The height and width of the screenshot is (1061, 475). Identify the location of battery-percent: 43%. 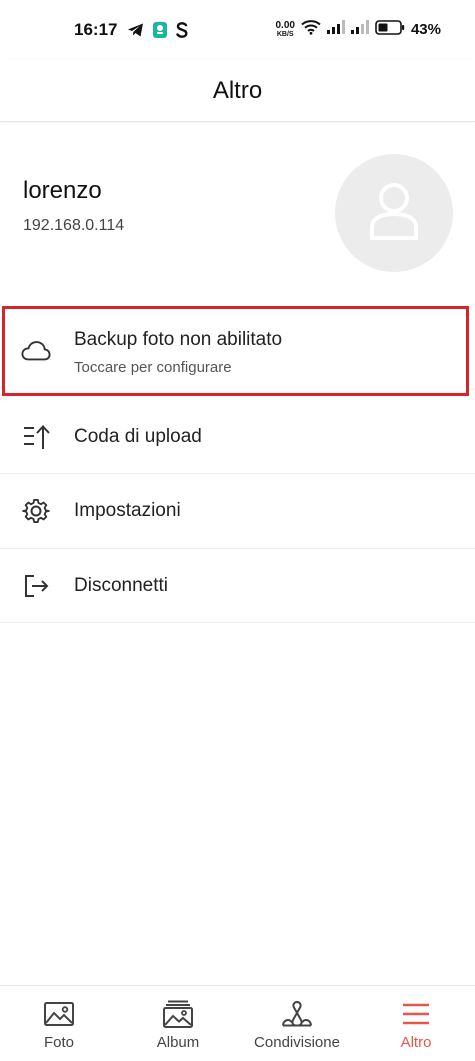
(425, 29).